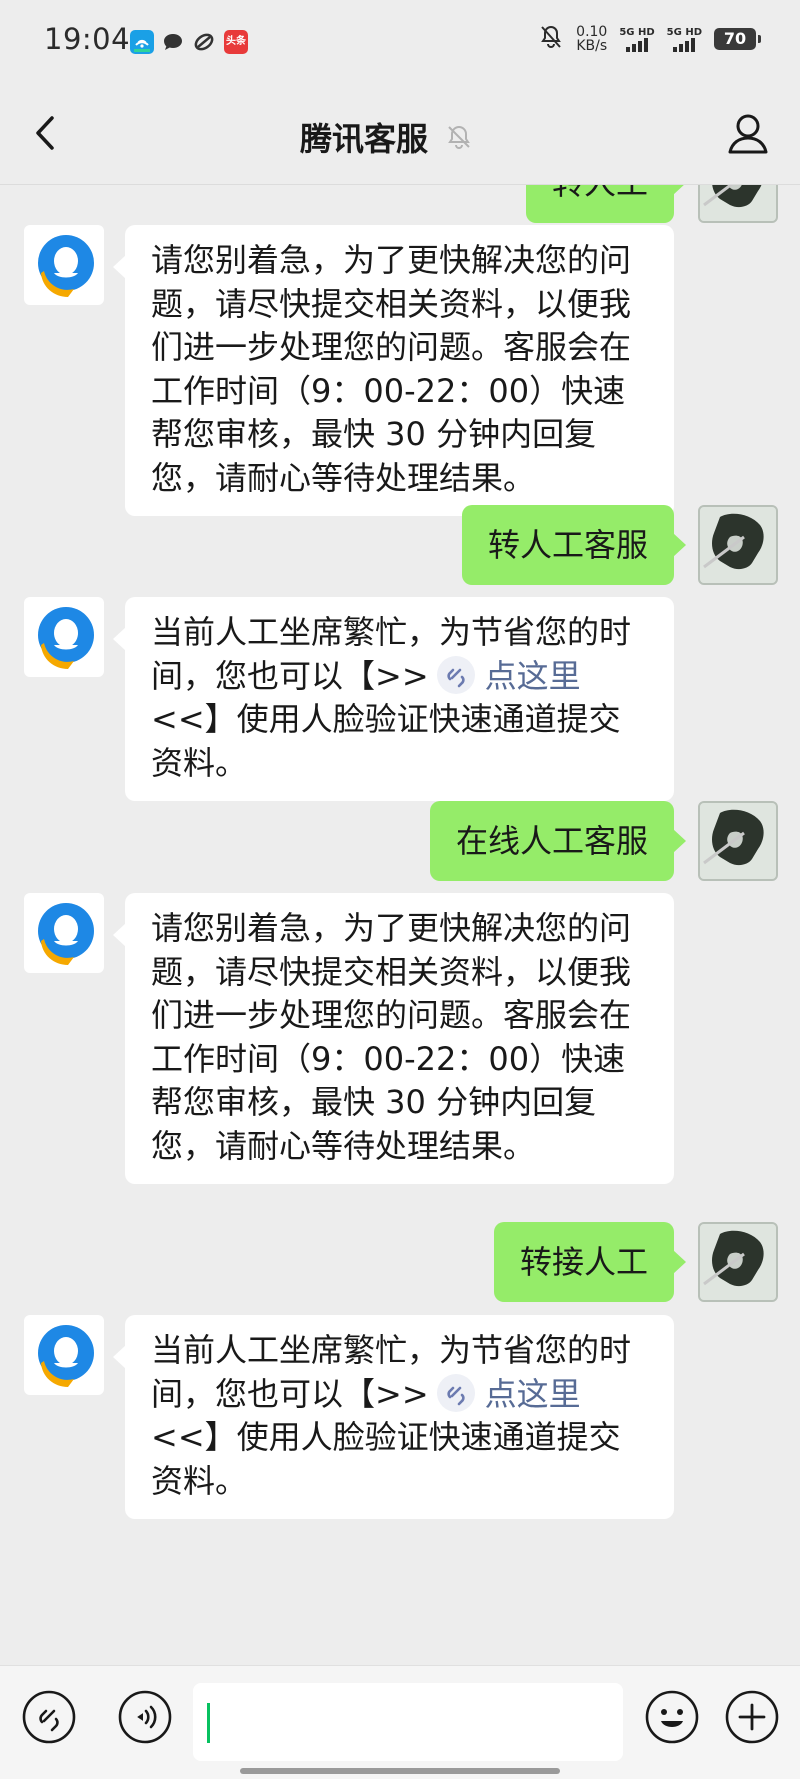 The height and width of the screenshot is (1779, 800). Describe the element at coordinates (684, 32) in the screenshot. I see `signal-sim2-label: 5G HD` at that location.